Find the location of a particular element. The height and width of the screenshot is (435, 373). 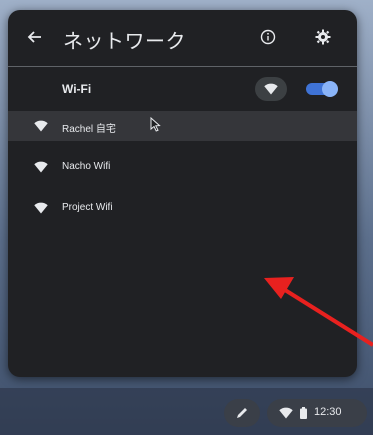

stylus-icon is located at coordinates (242, 413).